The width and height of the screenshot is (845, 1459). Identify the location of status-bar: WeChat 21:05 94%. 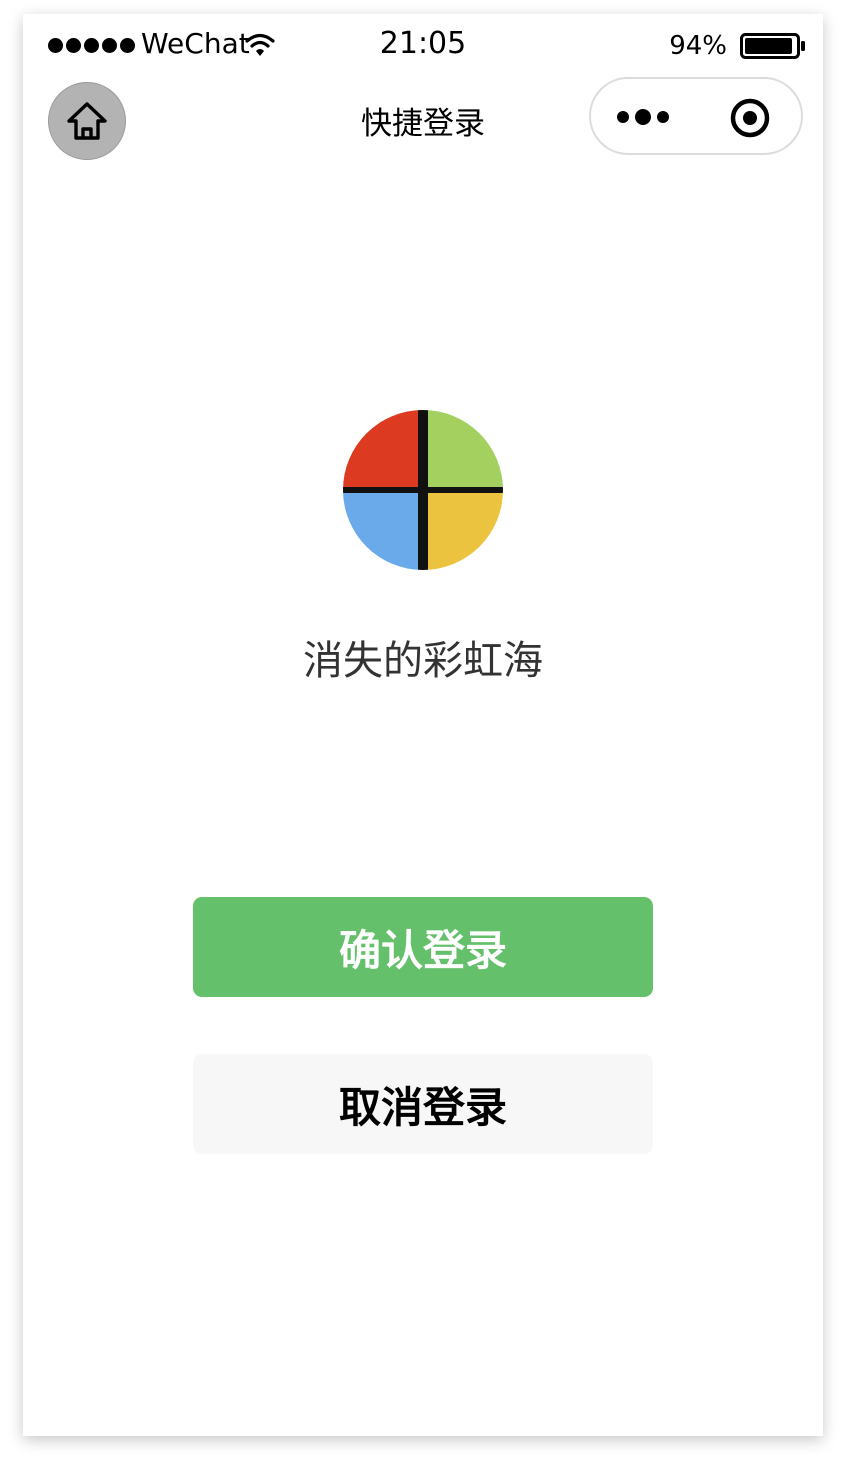
(423, 45).